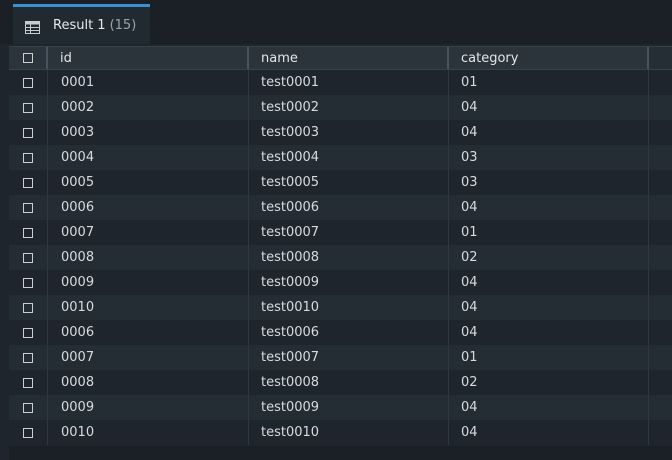 This screenshot has width=672, height=460. I want to click on cell-name: test0002, so click(349, 107).